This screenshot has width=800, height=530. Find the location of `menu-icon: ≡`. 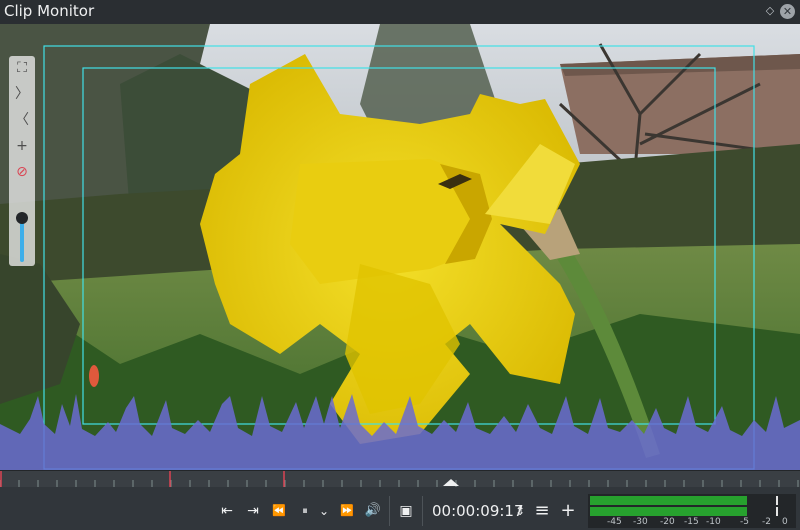

menu-icon: ≡ is located at coordinates (542, 511).